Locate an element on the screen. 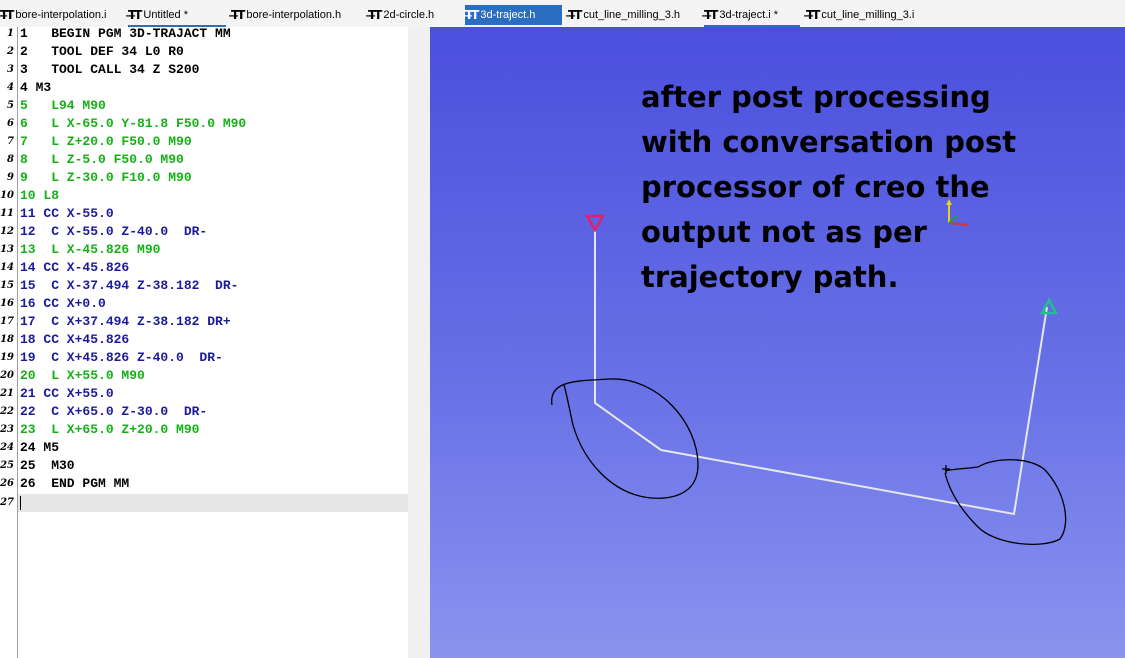 The height and width of the screenshot is (658, 1125). code-line: 14 CC X-45.826 is located at coordinates (75, 267).